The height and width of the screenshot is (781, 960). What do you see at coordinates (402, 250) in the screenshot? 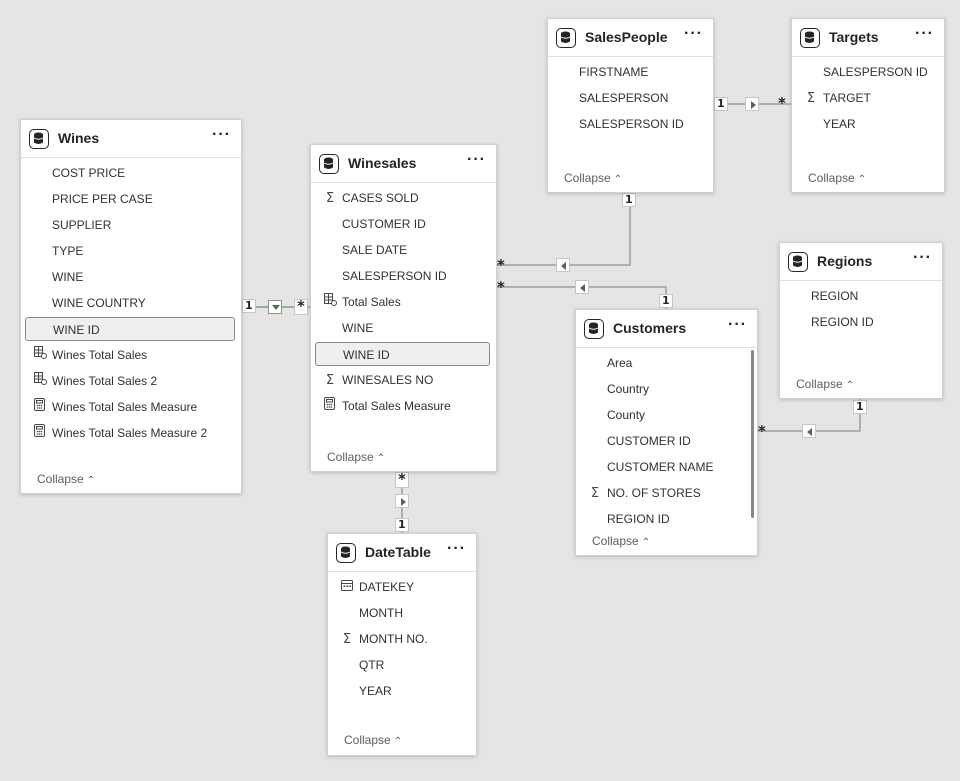
I see `field-row: SALE DATE` at bounding box center [402, 250].